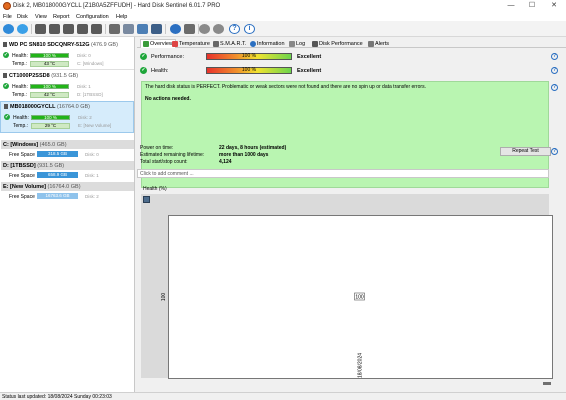 Image resolution: width=566 pixels, height=400 pixels. I want to click on tab-smart: S.M.A.R.T., so click(229, 43).